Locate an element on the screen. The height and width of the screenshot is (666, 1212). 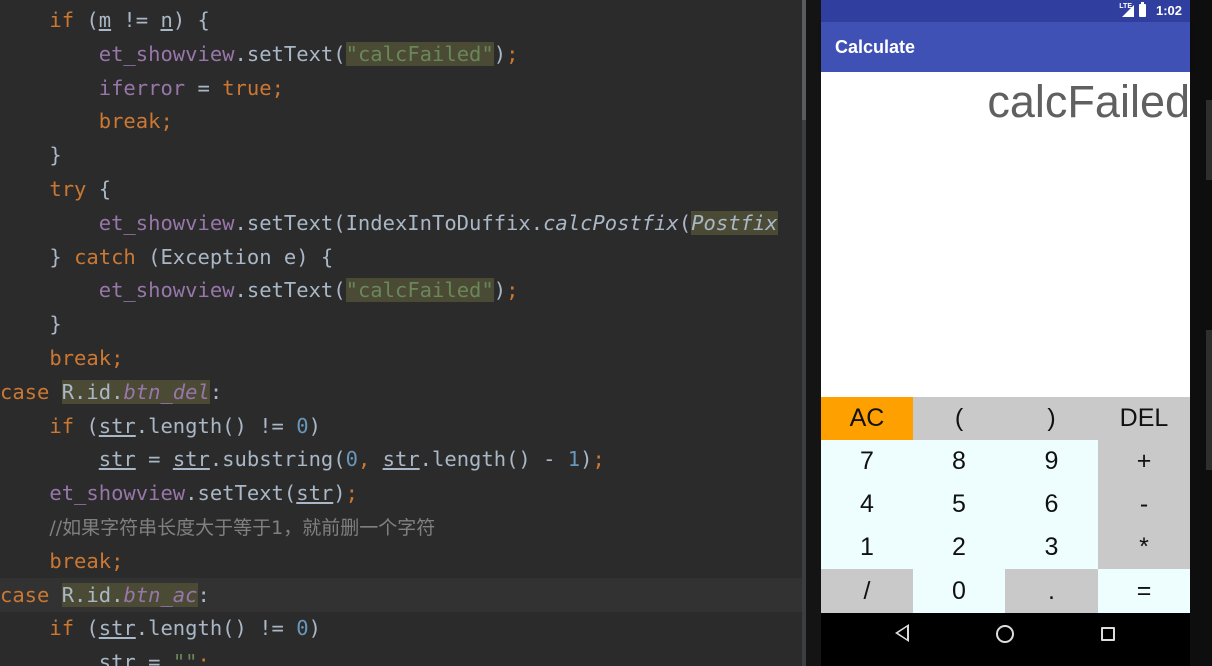
key-6: 6 is located at coordinates (1051, 504).